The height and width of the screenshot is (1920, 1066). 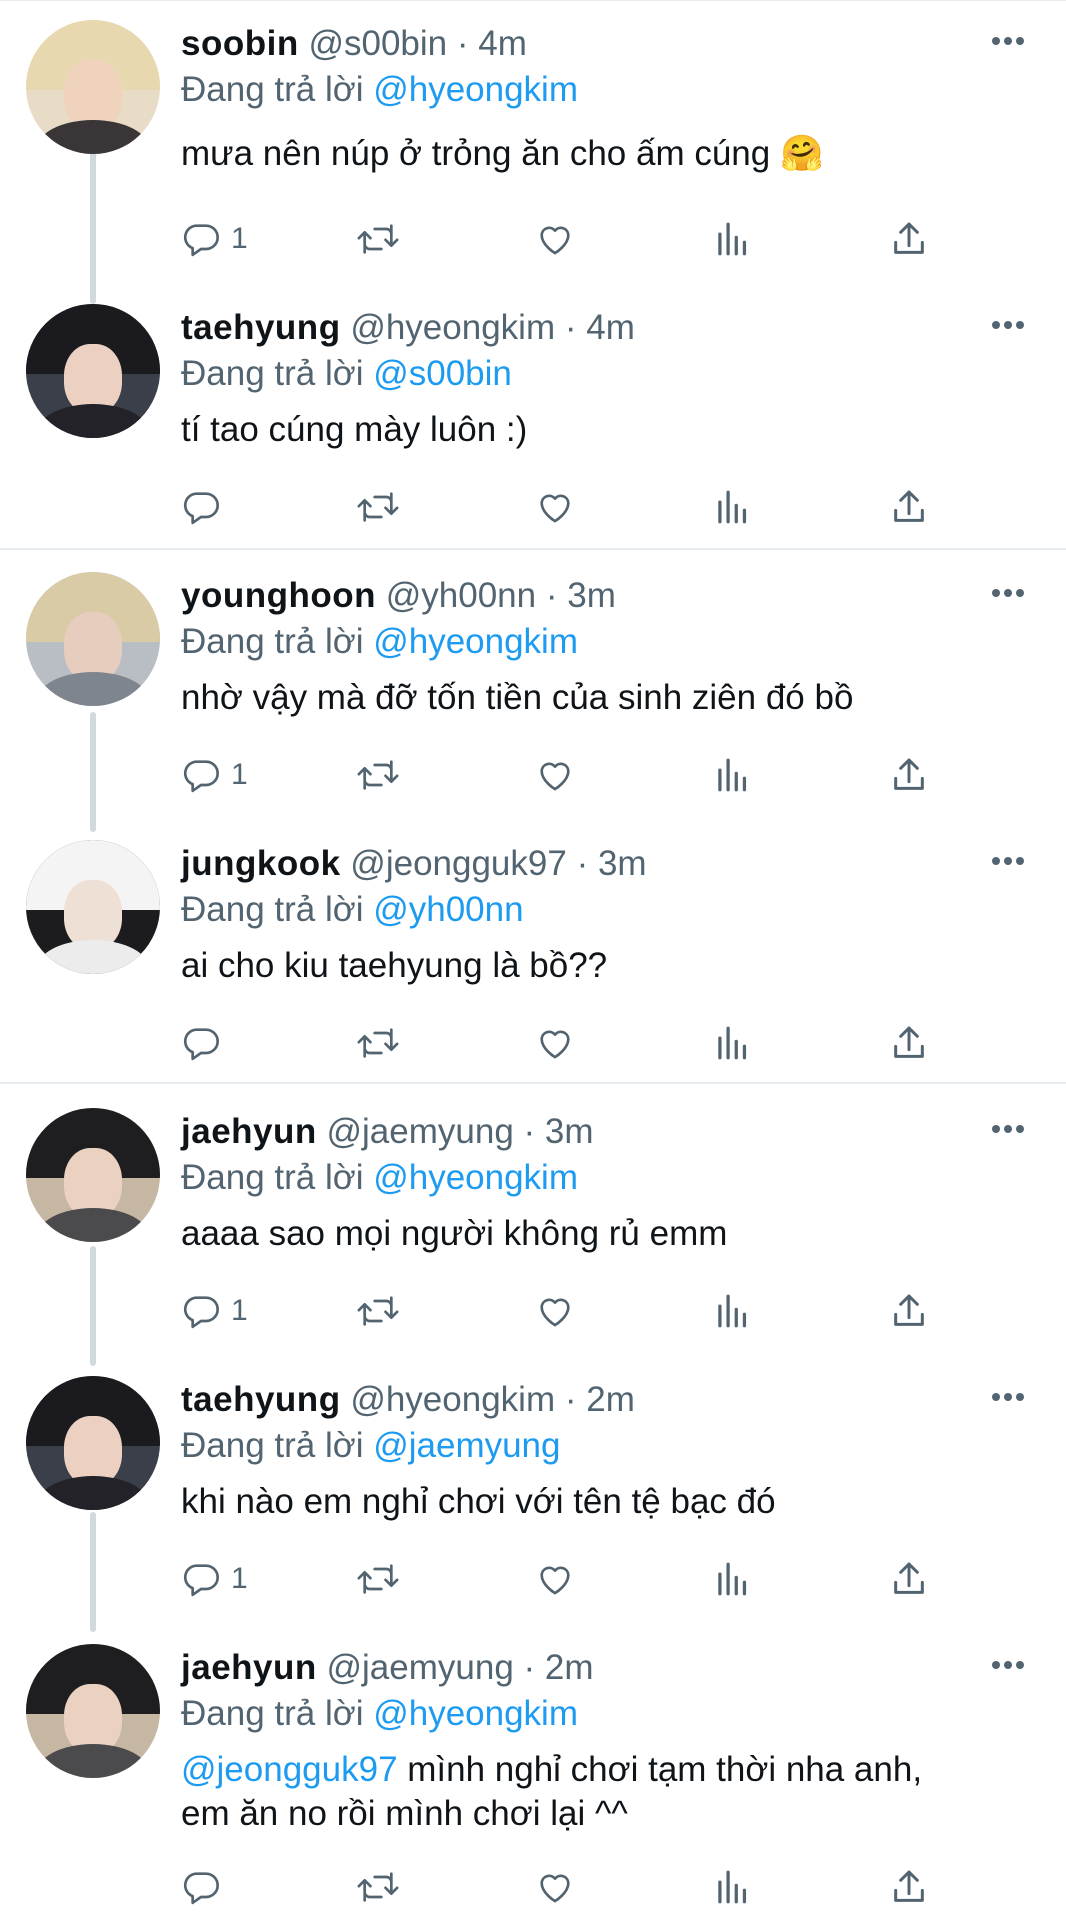 What do you see at coordinates (261, 863) in the screenshot?
I see `display-name: jungkook` at bounding box center [261, 863].